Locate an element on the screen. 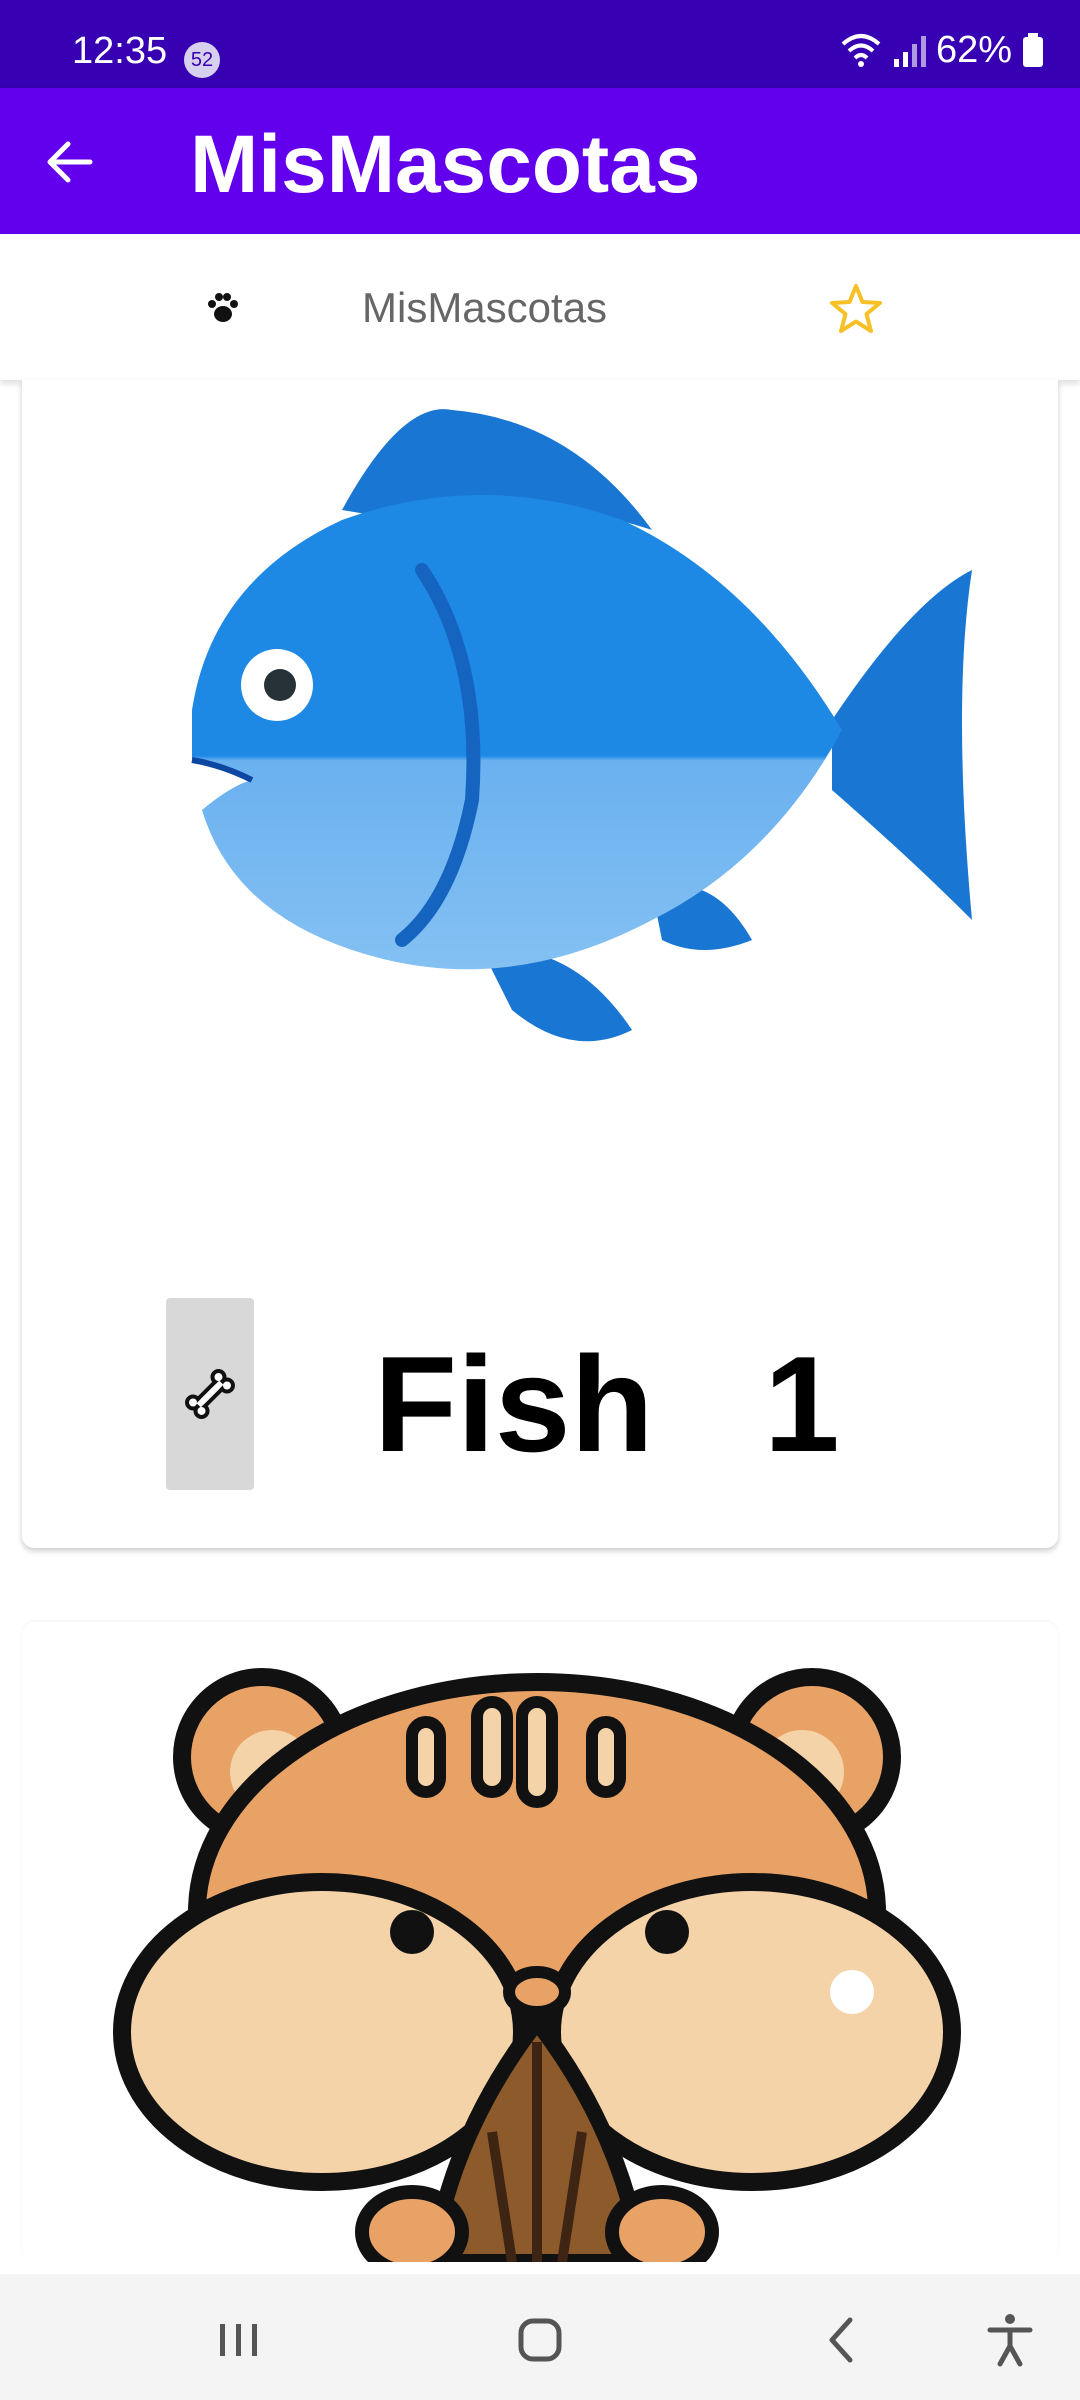  app-bar: MisMascotas is located at coordinates (540, 161).